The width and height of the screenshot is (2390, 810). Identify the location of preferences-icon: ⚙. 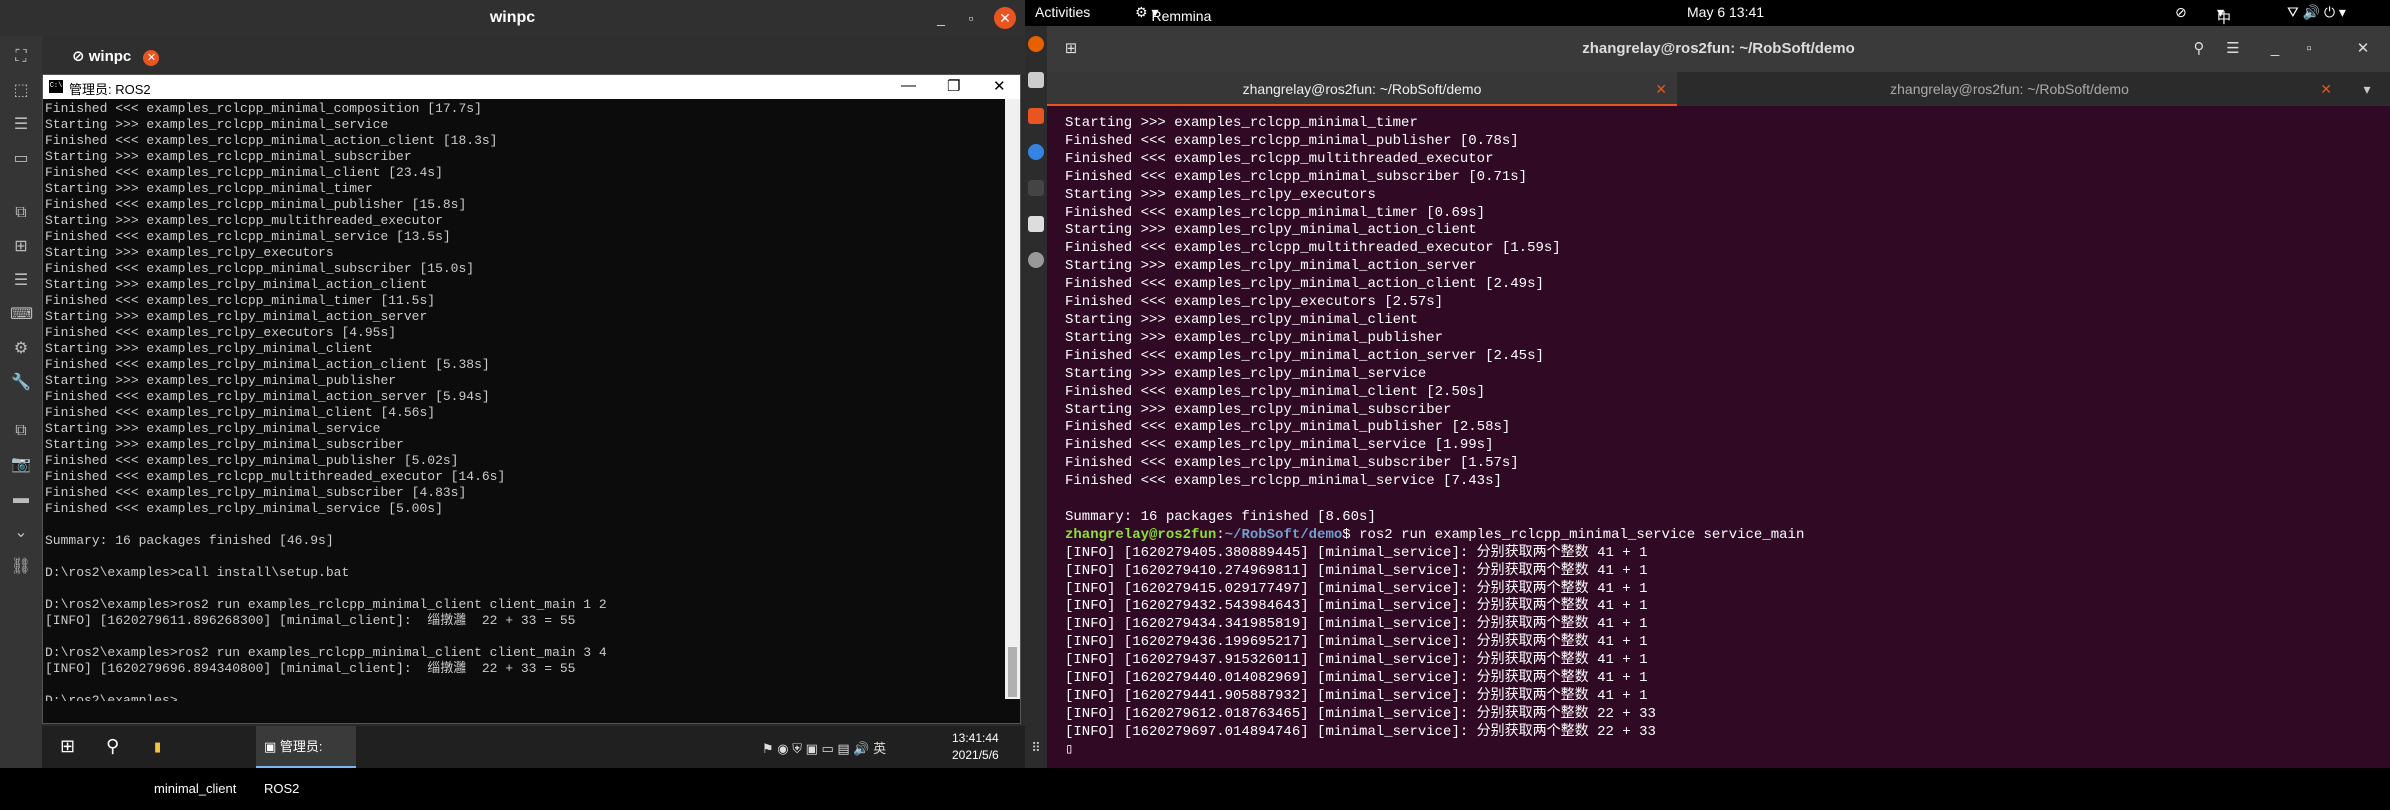
(21, 349).